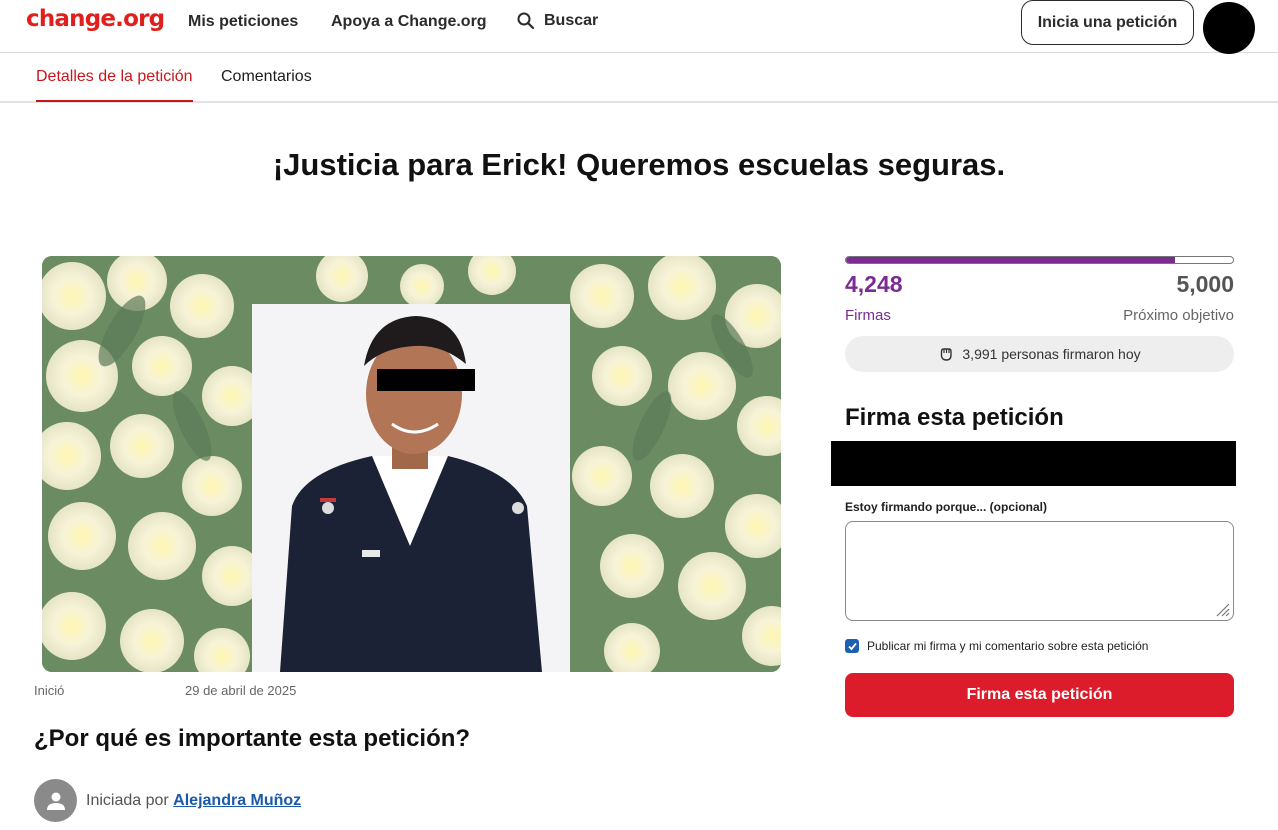  I want to click on redacted-block, so click(1033, 463).